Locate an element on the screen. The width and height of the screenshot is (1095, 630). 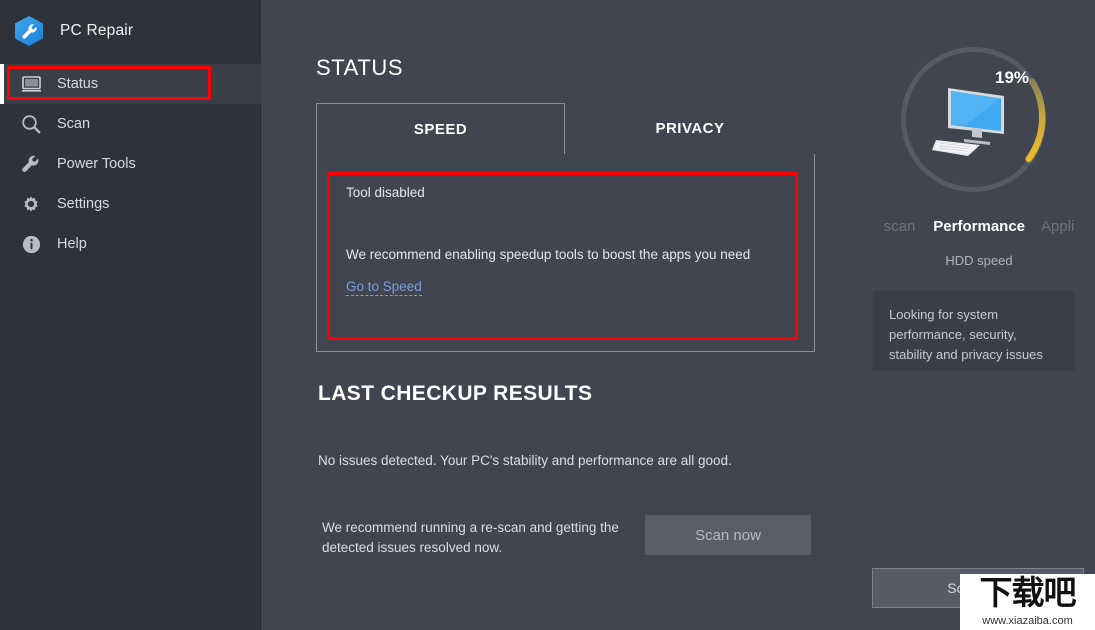
wrench-icon is located at coordinates (31, 164).